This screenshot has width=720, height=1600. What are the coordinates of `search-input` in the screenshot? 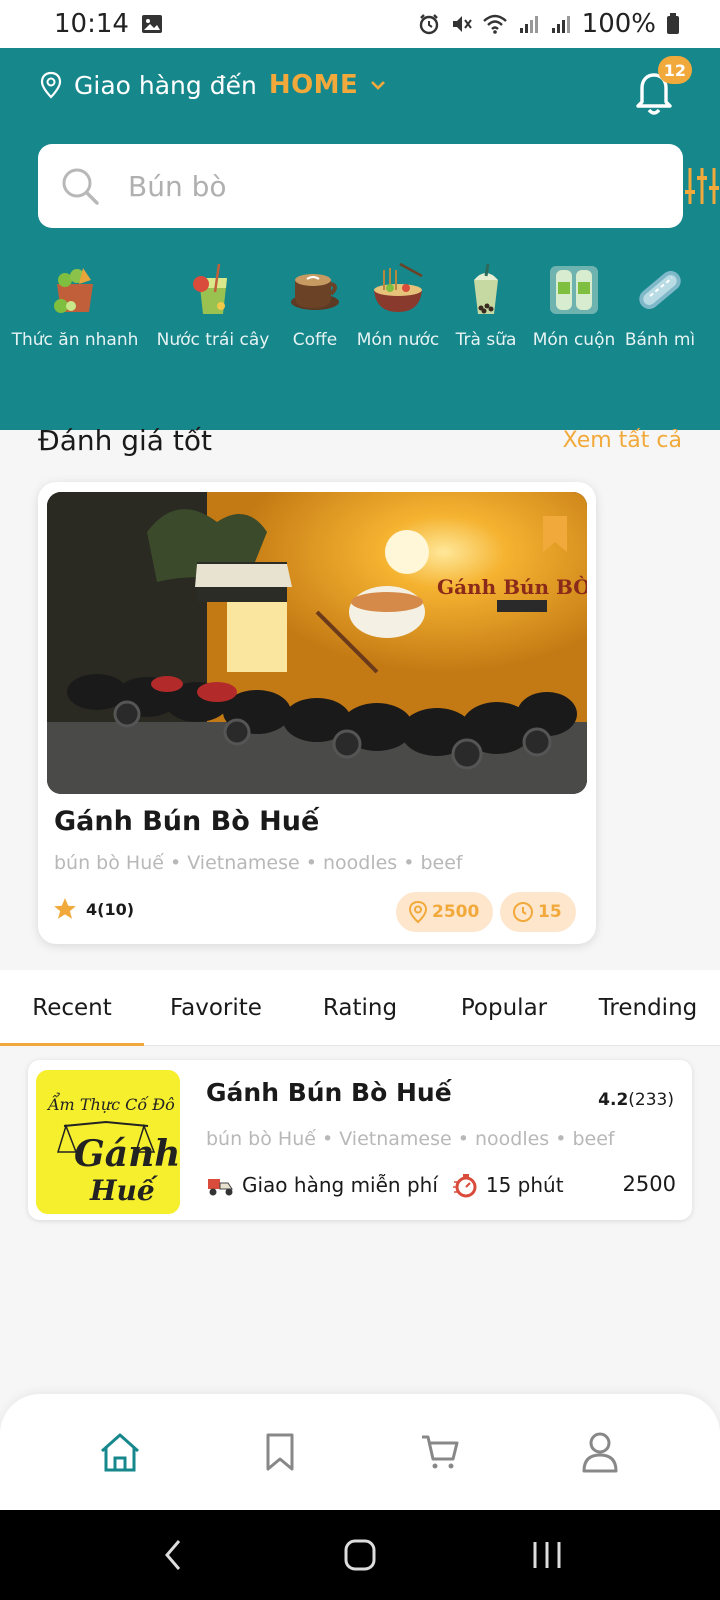 It's located at (358, 186).